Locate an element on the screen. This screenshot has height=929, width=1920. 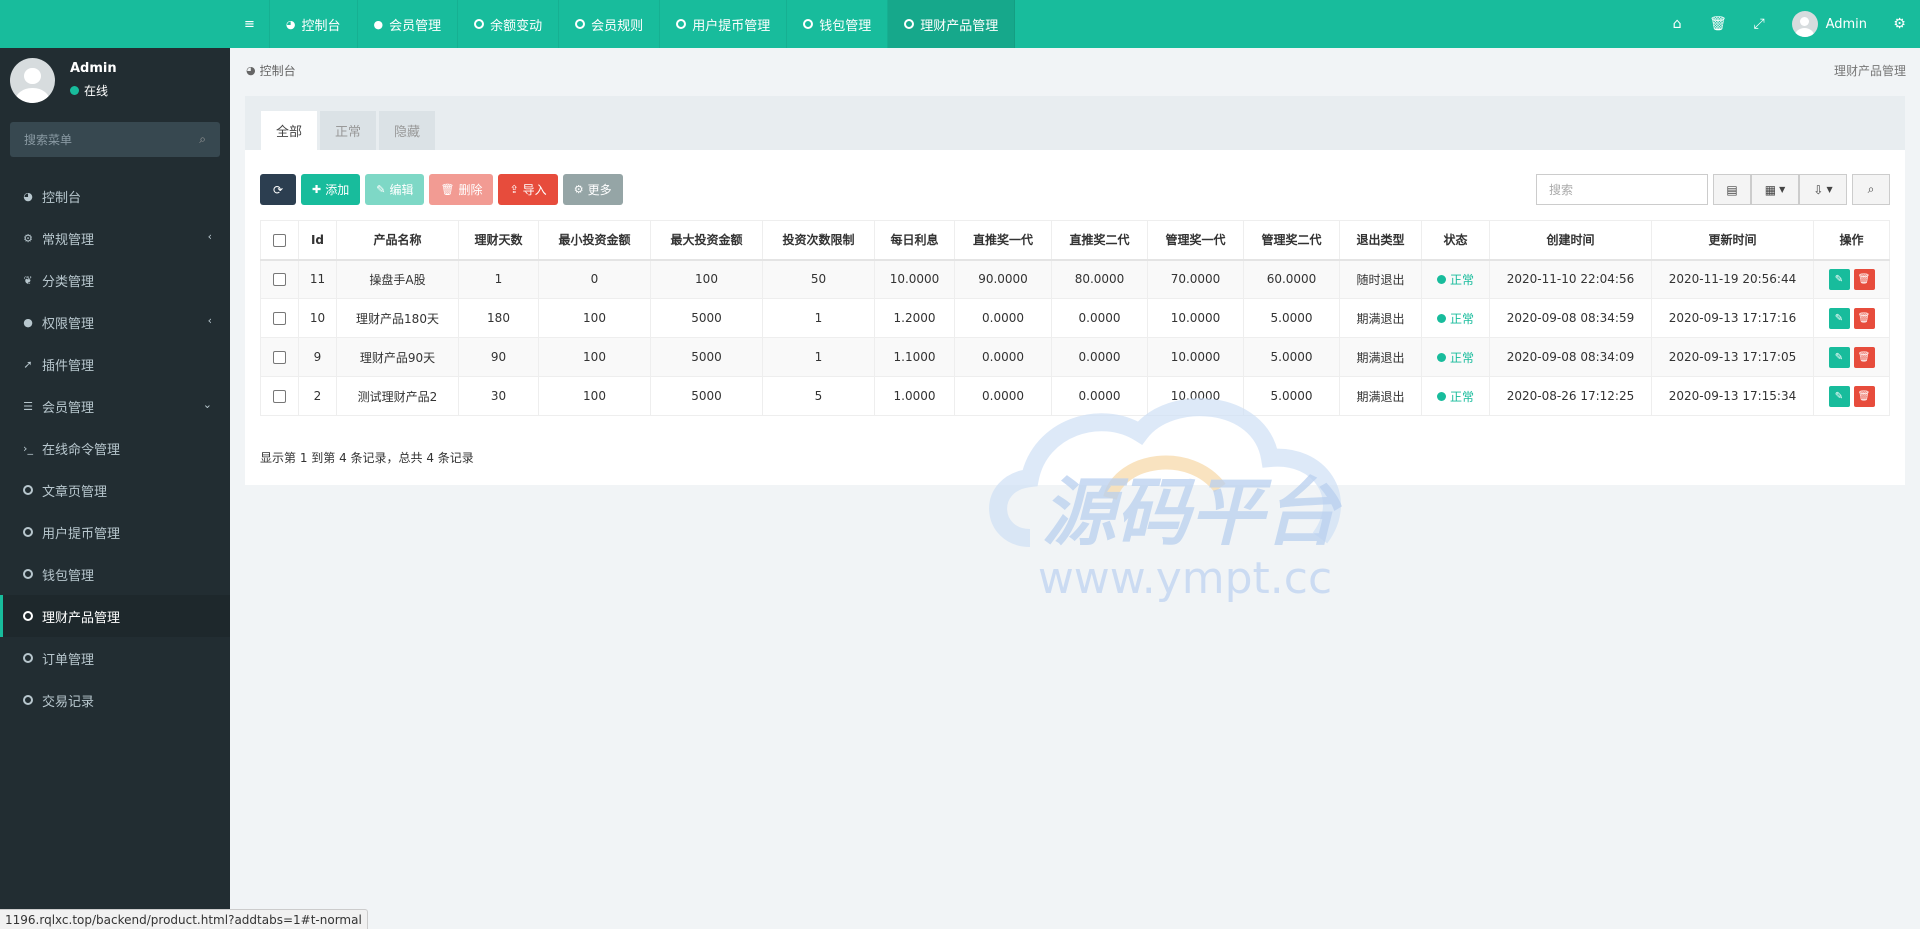
sidebar-item-dashboard: ◕ 控制台 is located at coordinates (115, 196).